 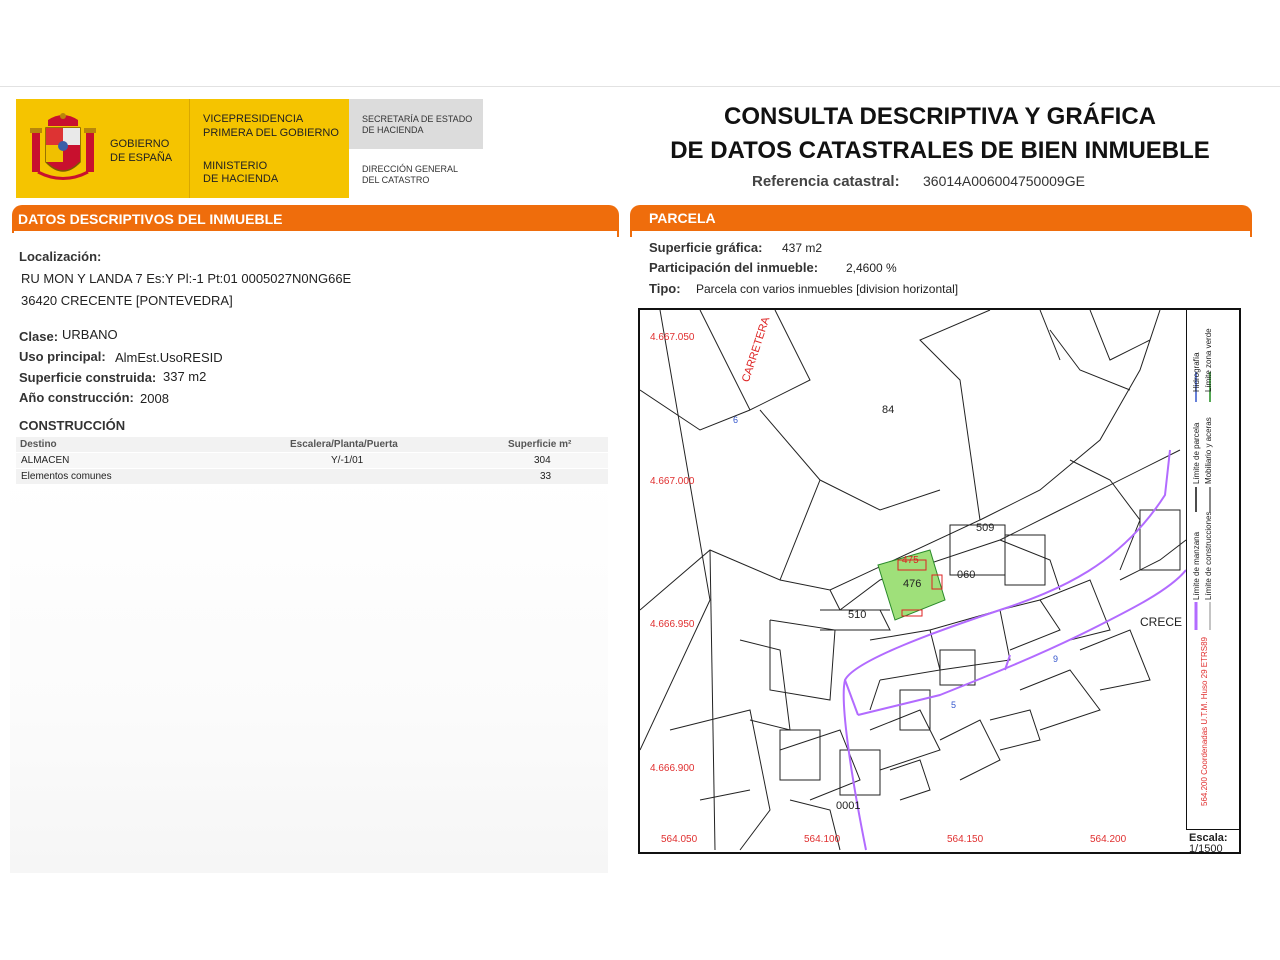 What do you see at coordinates (888, 410) in the screenshot?
I see `parcel-label: 84` at bounding box center [888, 410].